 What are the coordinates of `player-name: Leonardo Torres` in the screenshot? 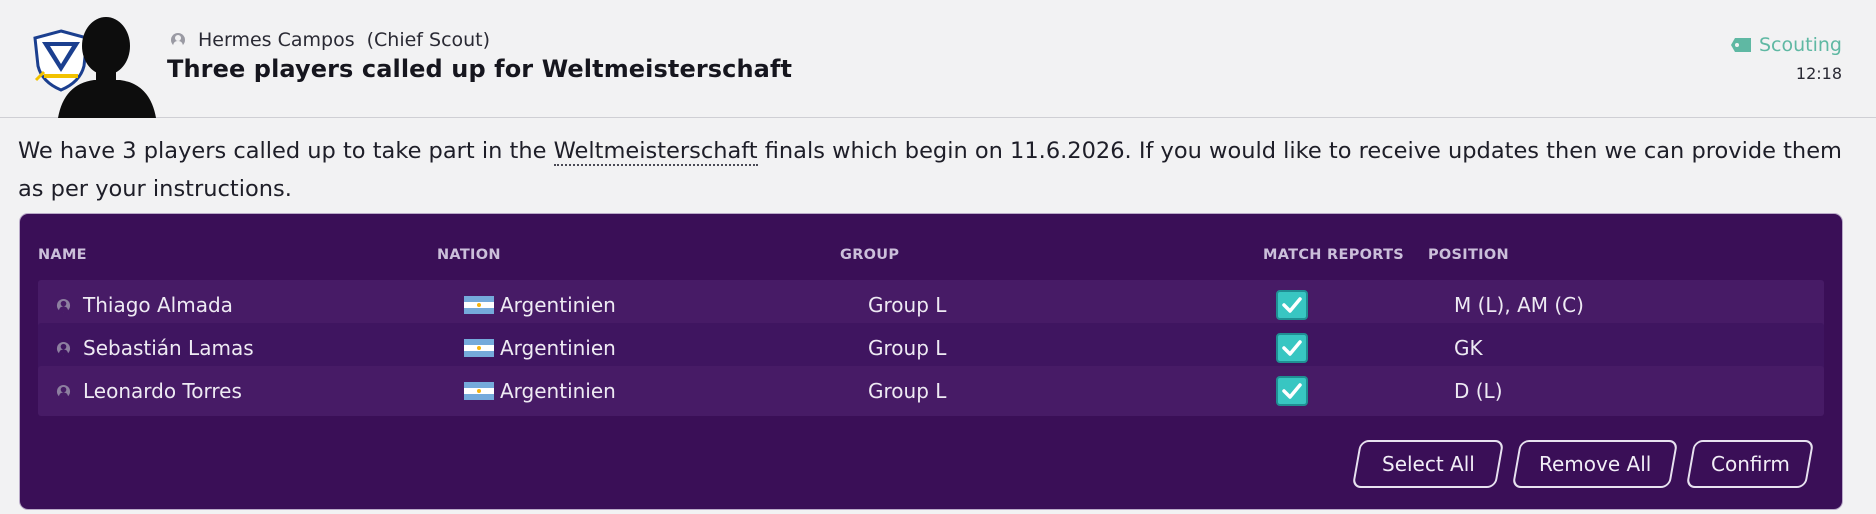 It's located at (162, 391).